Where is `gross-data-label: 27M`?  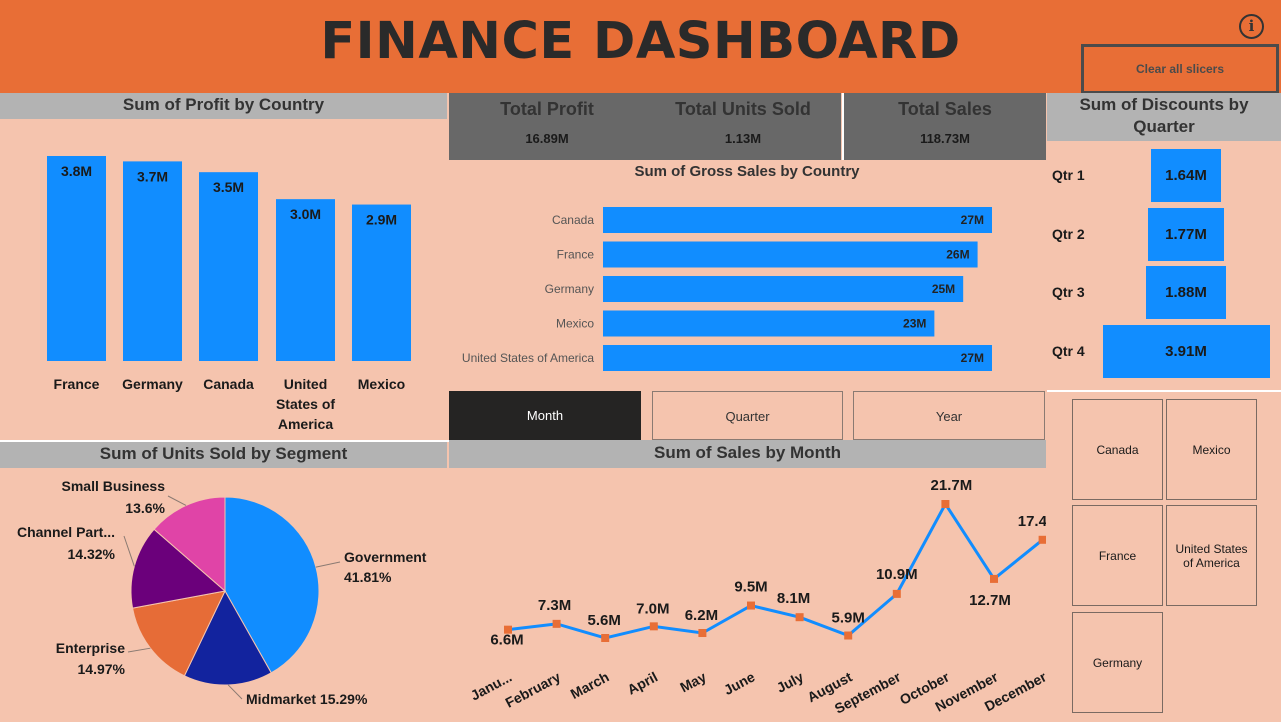 gross-data-label: 27M is located at coordinates (972, 220).